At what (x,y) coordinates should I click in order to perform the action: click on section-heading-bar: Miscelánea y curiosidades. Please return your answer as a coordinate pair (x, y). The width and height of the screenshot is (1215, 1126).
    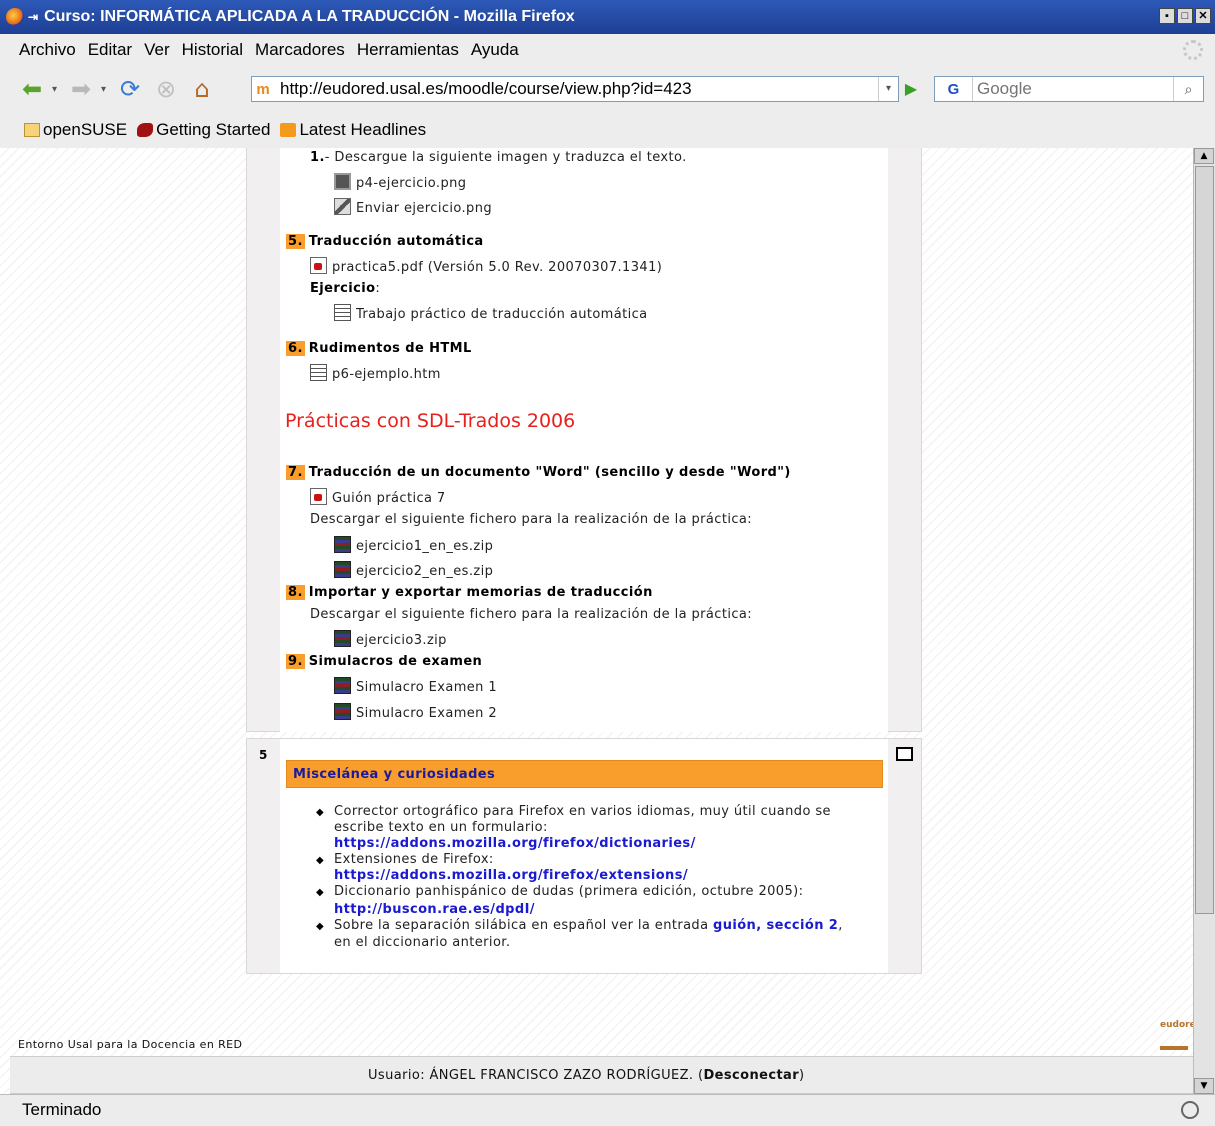
    Looking at the image, I should click on (584, 774).